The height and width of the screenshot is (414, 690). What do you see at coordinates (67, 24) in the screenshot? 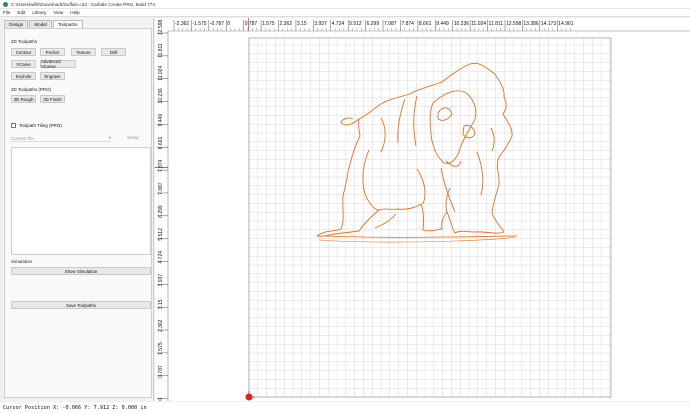
I see `tab-toolpaths: Toolpaths` at bounding box center [67, 24].